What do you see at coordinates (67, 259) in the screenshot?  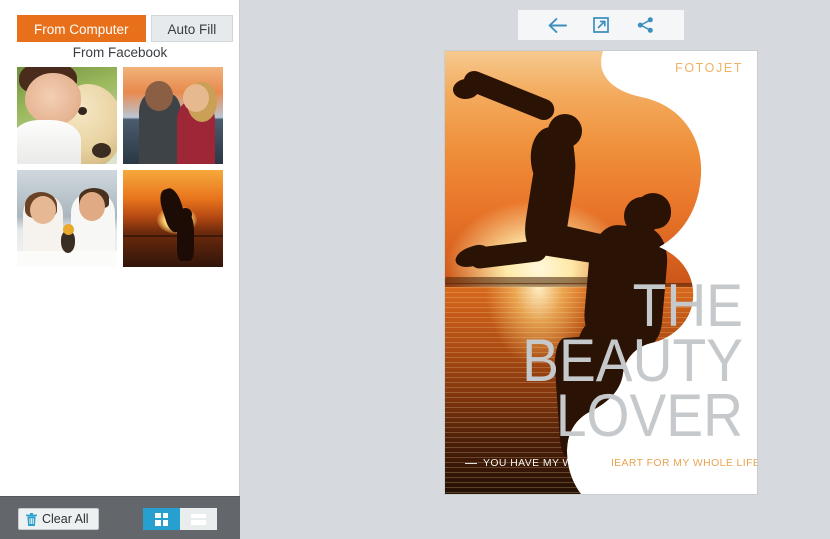 I see `table-shape` at bounding box center [67, 259].